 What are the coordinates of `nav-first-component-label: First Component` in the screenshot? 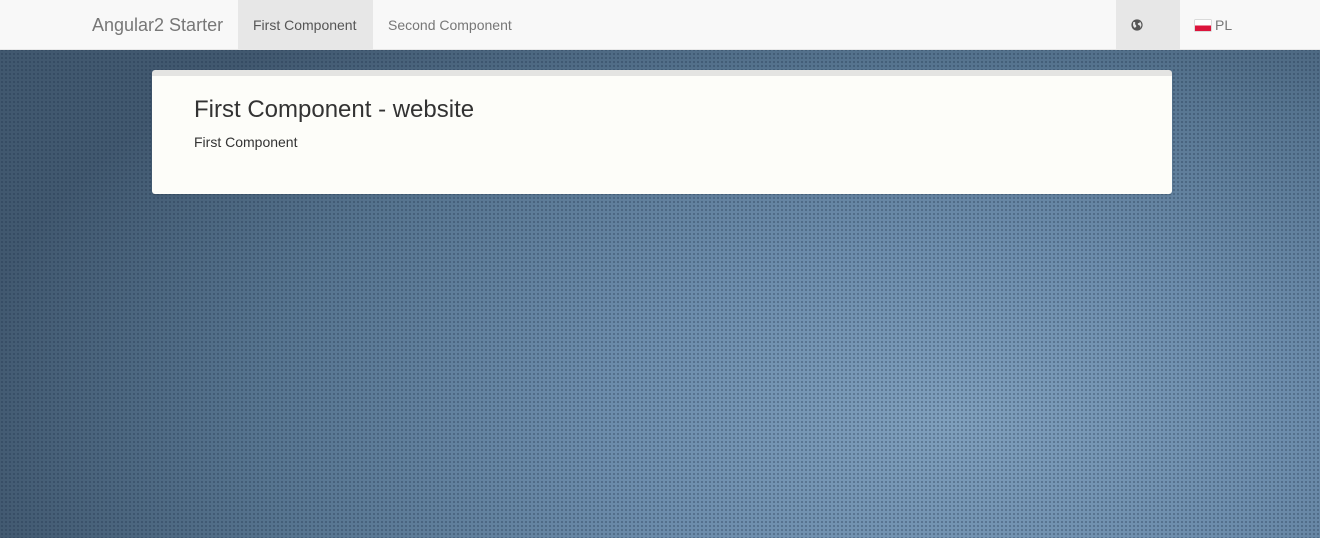 It's located at (305, 25).